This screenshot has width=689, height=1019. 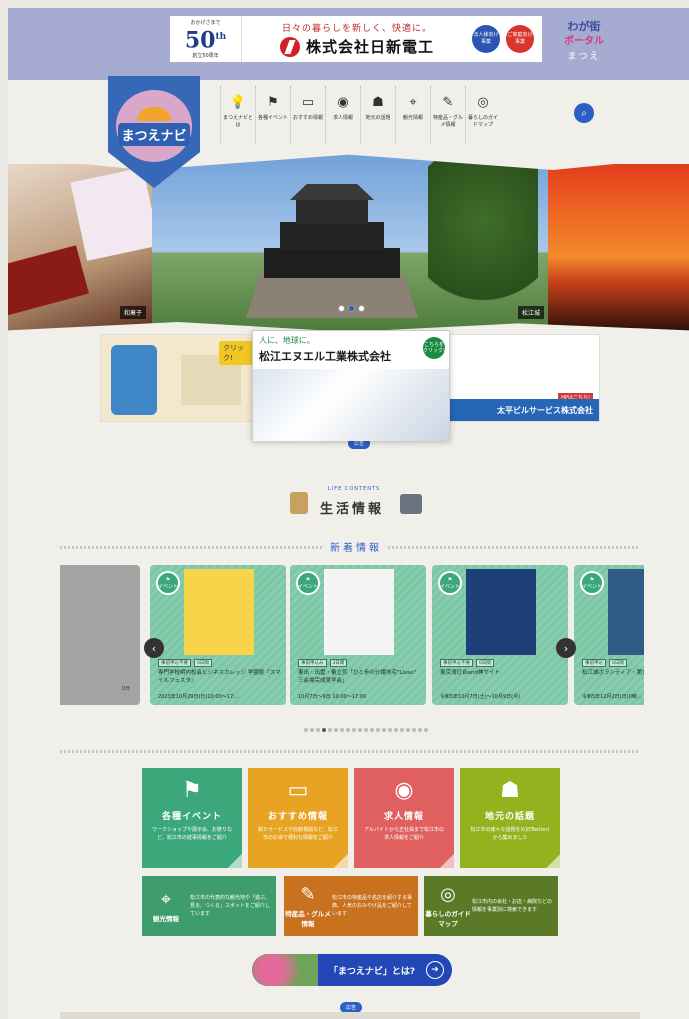 What do you see at coordinates (510, 818) in the screenshot?
I see `category-tile: ☗ 地元の話題 松江市の様々な話題をX(旧Twitter)から集めました` at bounding box center [510, 818].